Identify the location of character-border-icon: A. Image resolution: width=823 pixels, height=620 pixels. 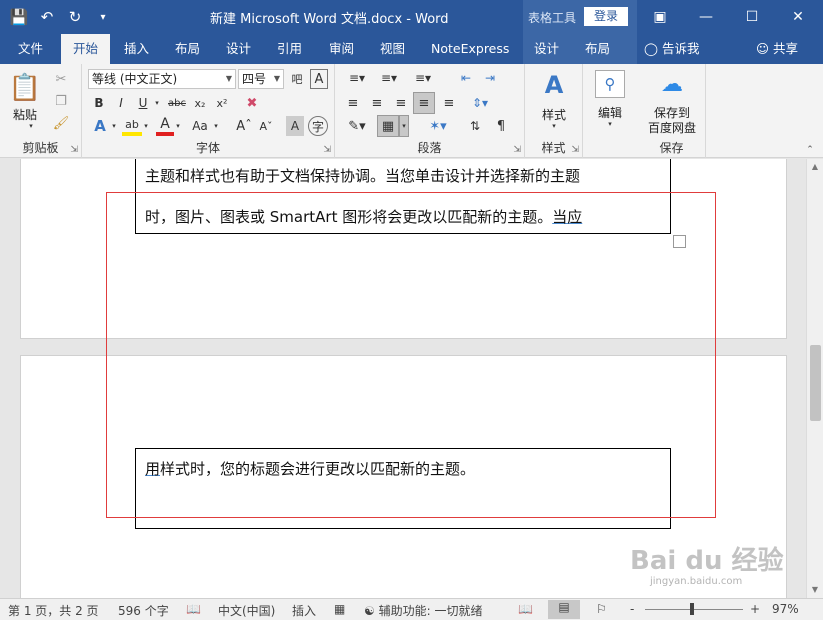
(319, 79).